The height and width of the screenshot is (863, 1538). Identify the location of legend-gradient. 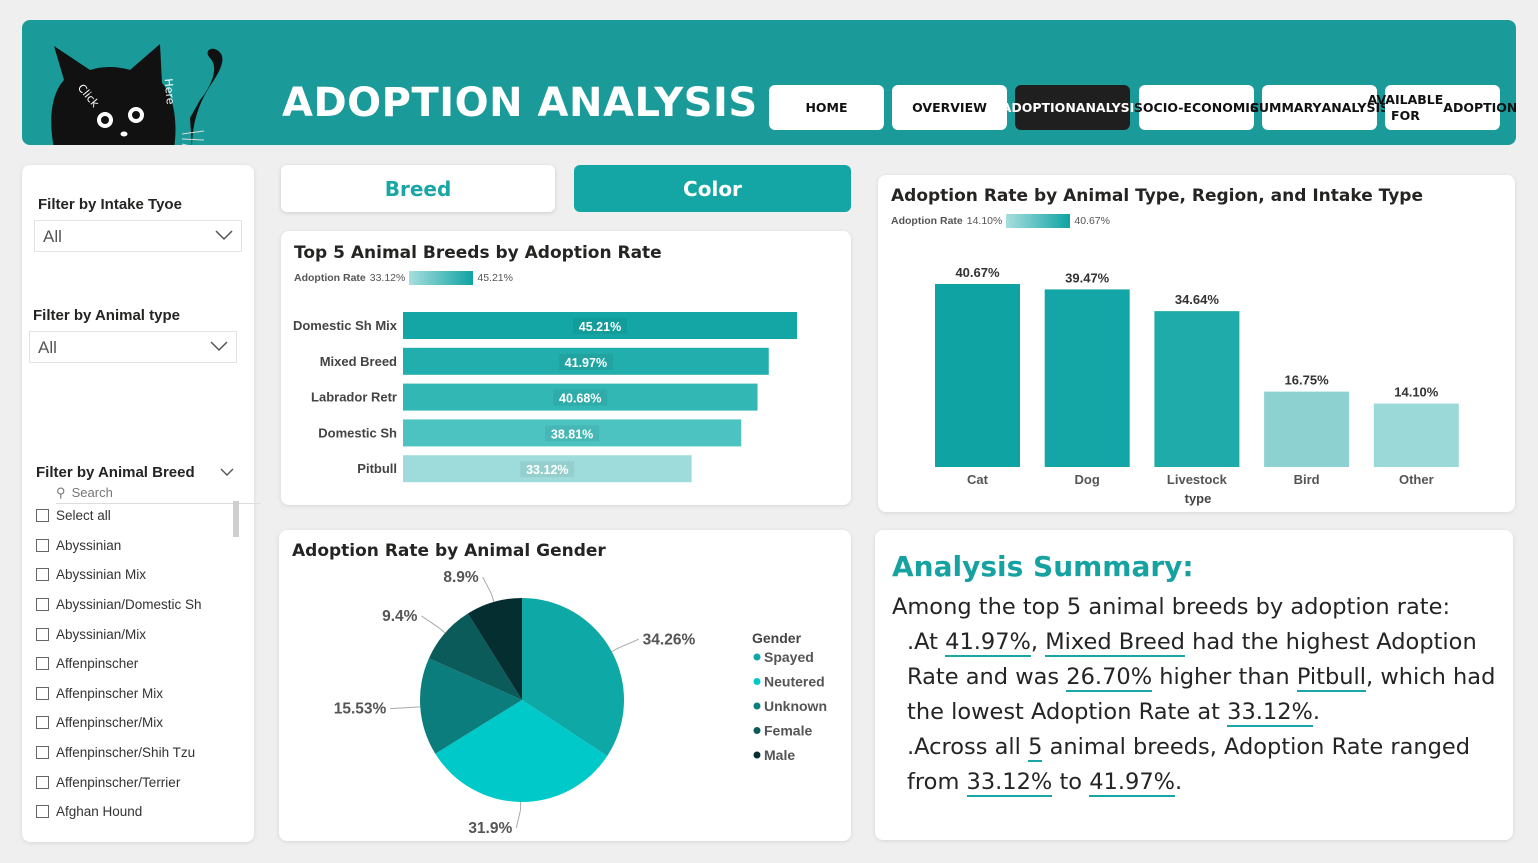
(1038, 221).